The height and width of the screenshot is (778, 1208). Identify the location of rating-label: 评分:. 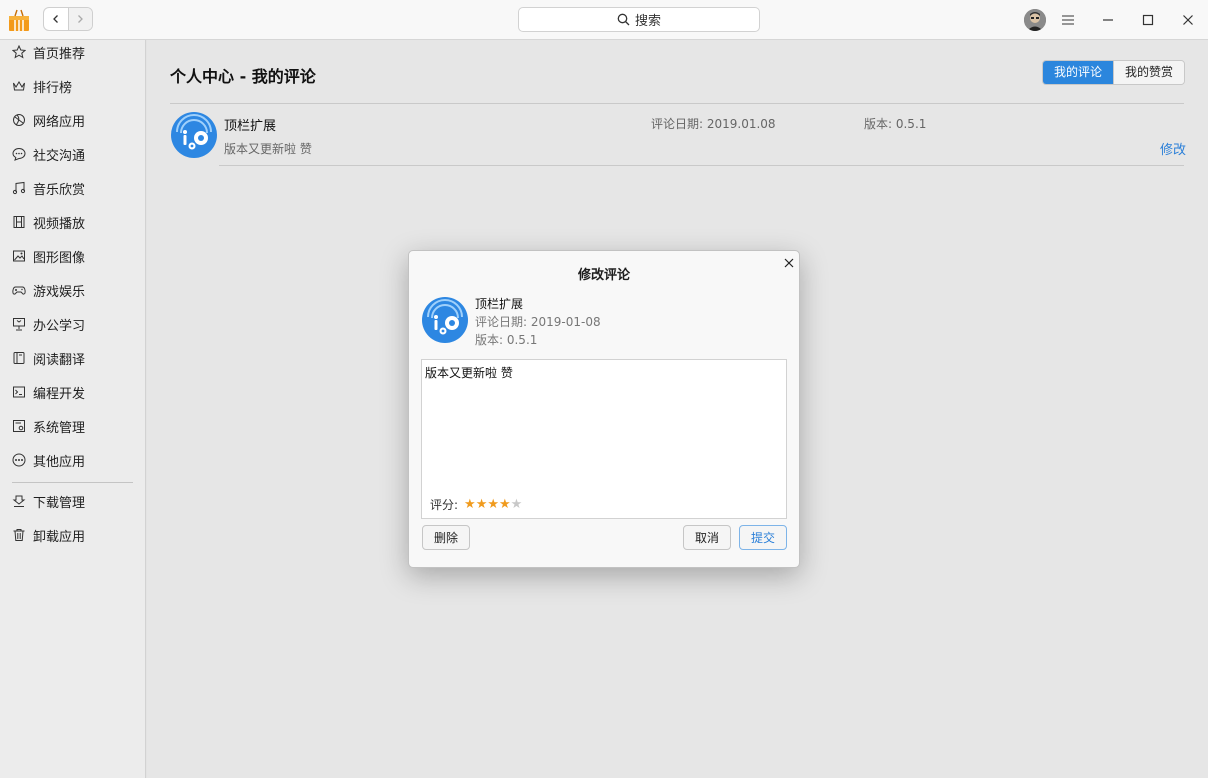
(444, 505).